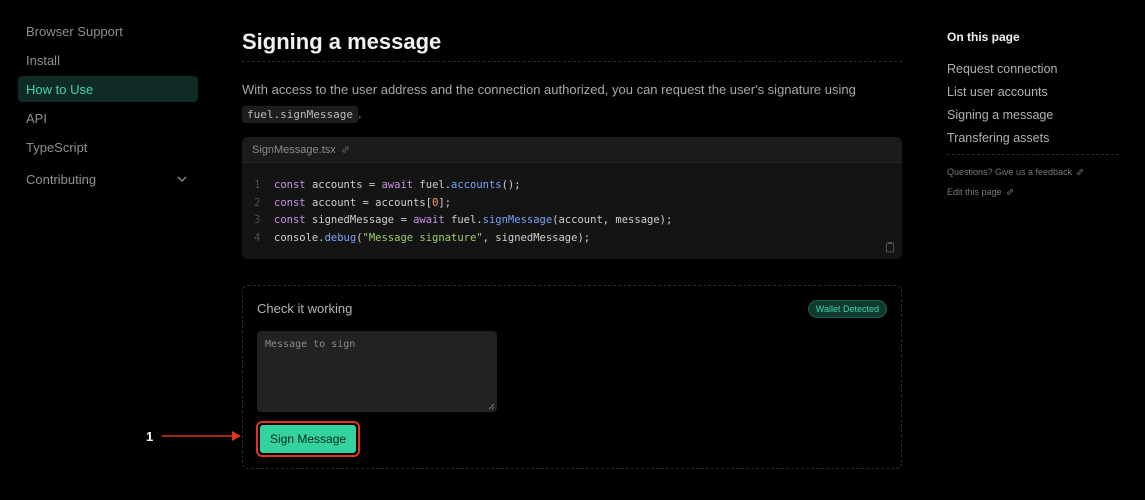 This screenshot has width=1145, height=500. What do you see at coordinates (1033, 115) in the screenshot?
I see `toc-item-signing-a-message: Signing a message` at bounding box center [1033, 115].